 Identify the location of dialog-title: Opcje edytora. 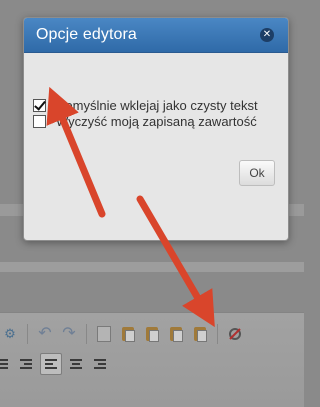
(86, 34).